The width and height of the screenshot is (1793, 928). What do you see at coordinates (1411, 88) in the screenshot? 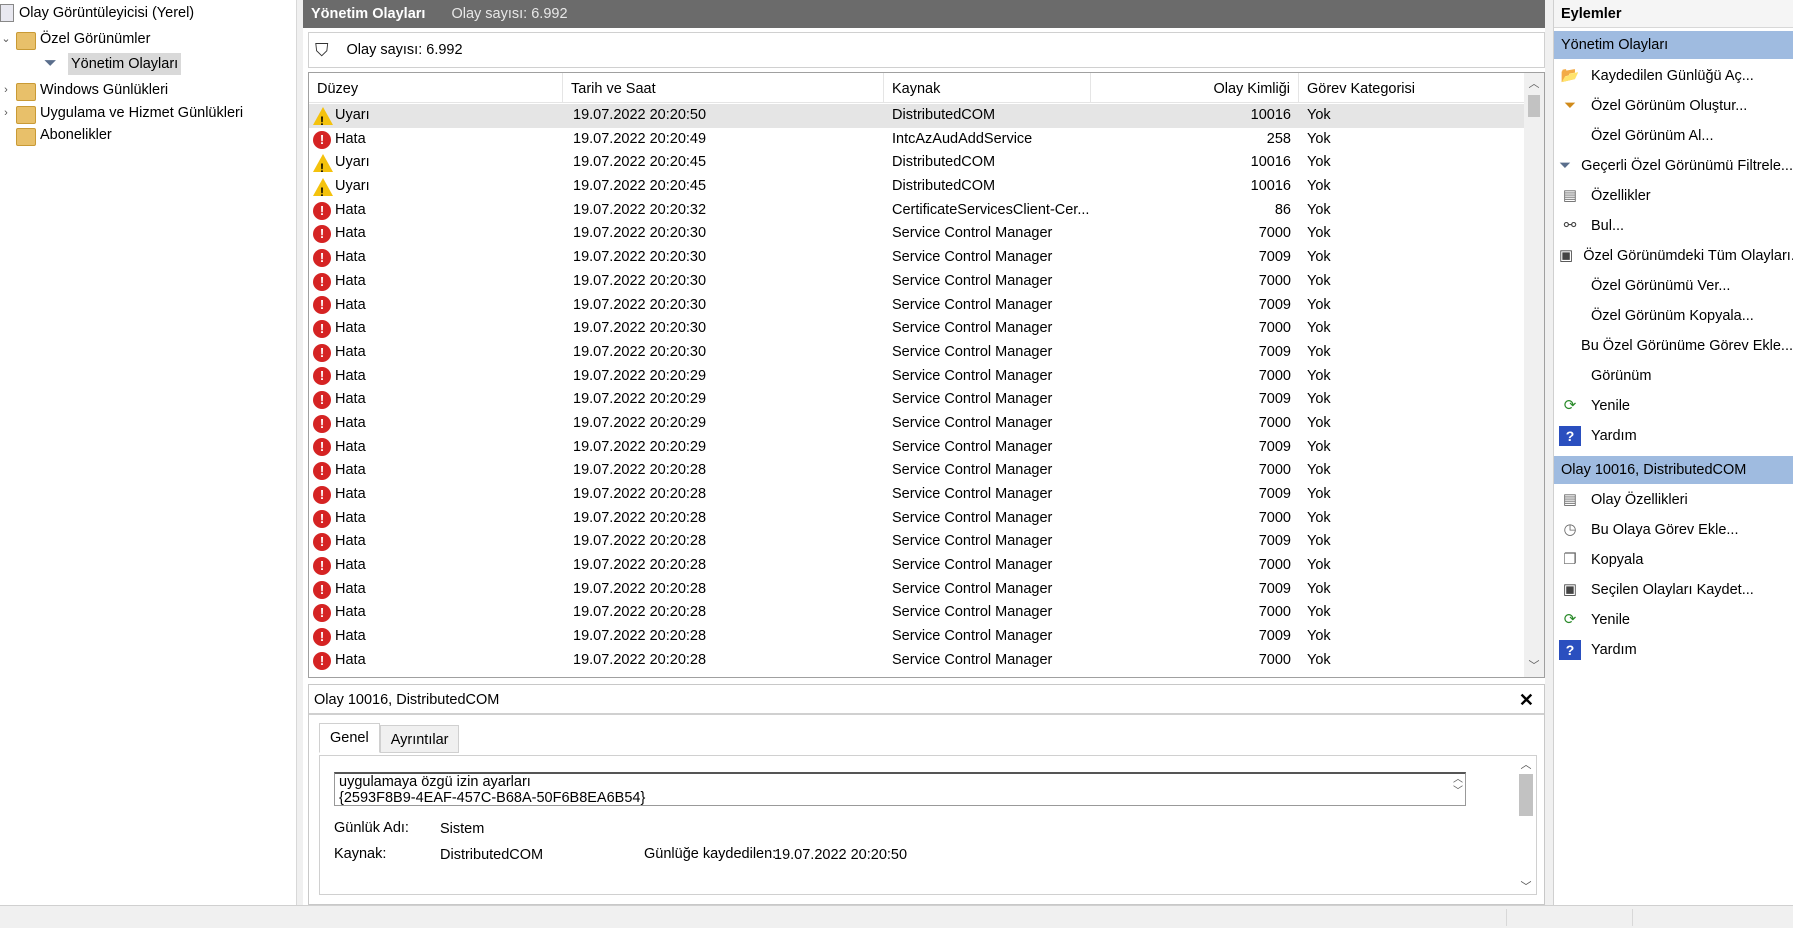
I see `column-header-task-category: Görev Kategorisi` at bounding box center [1411, 88].